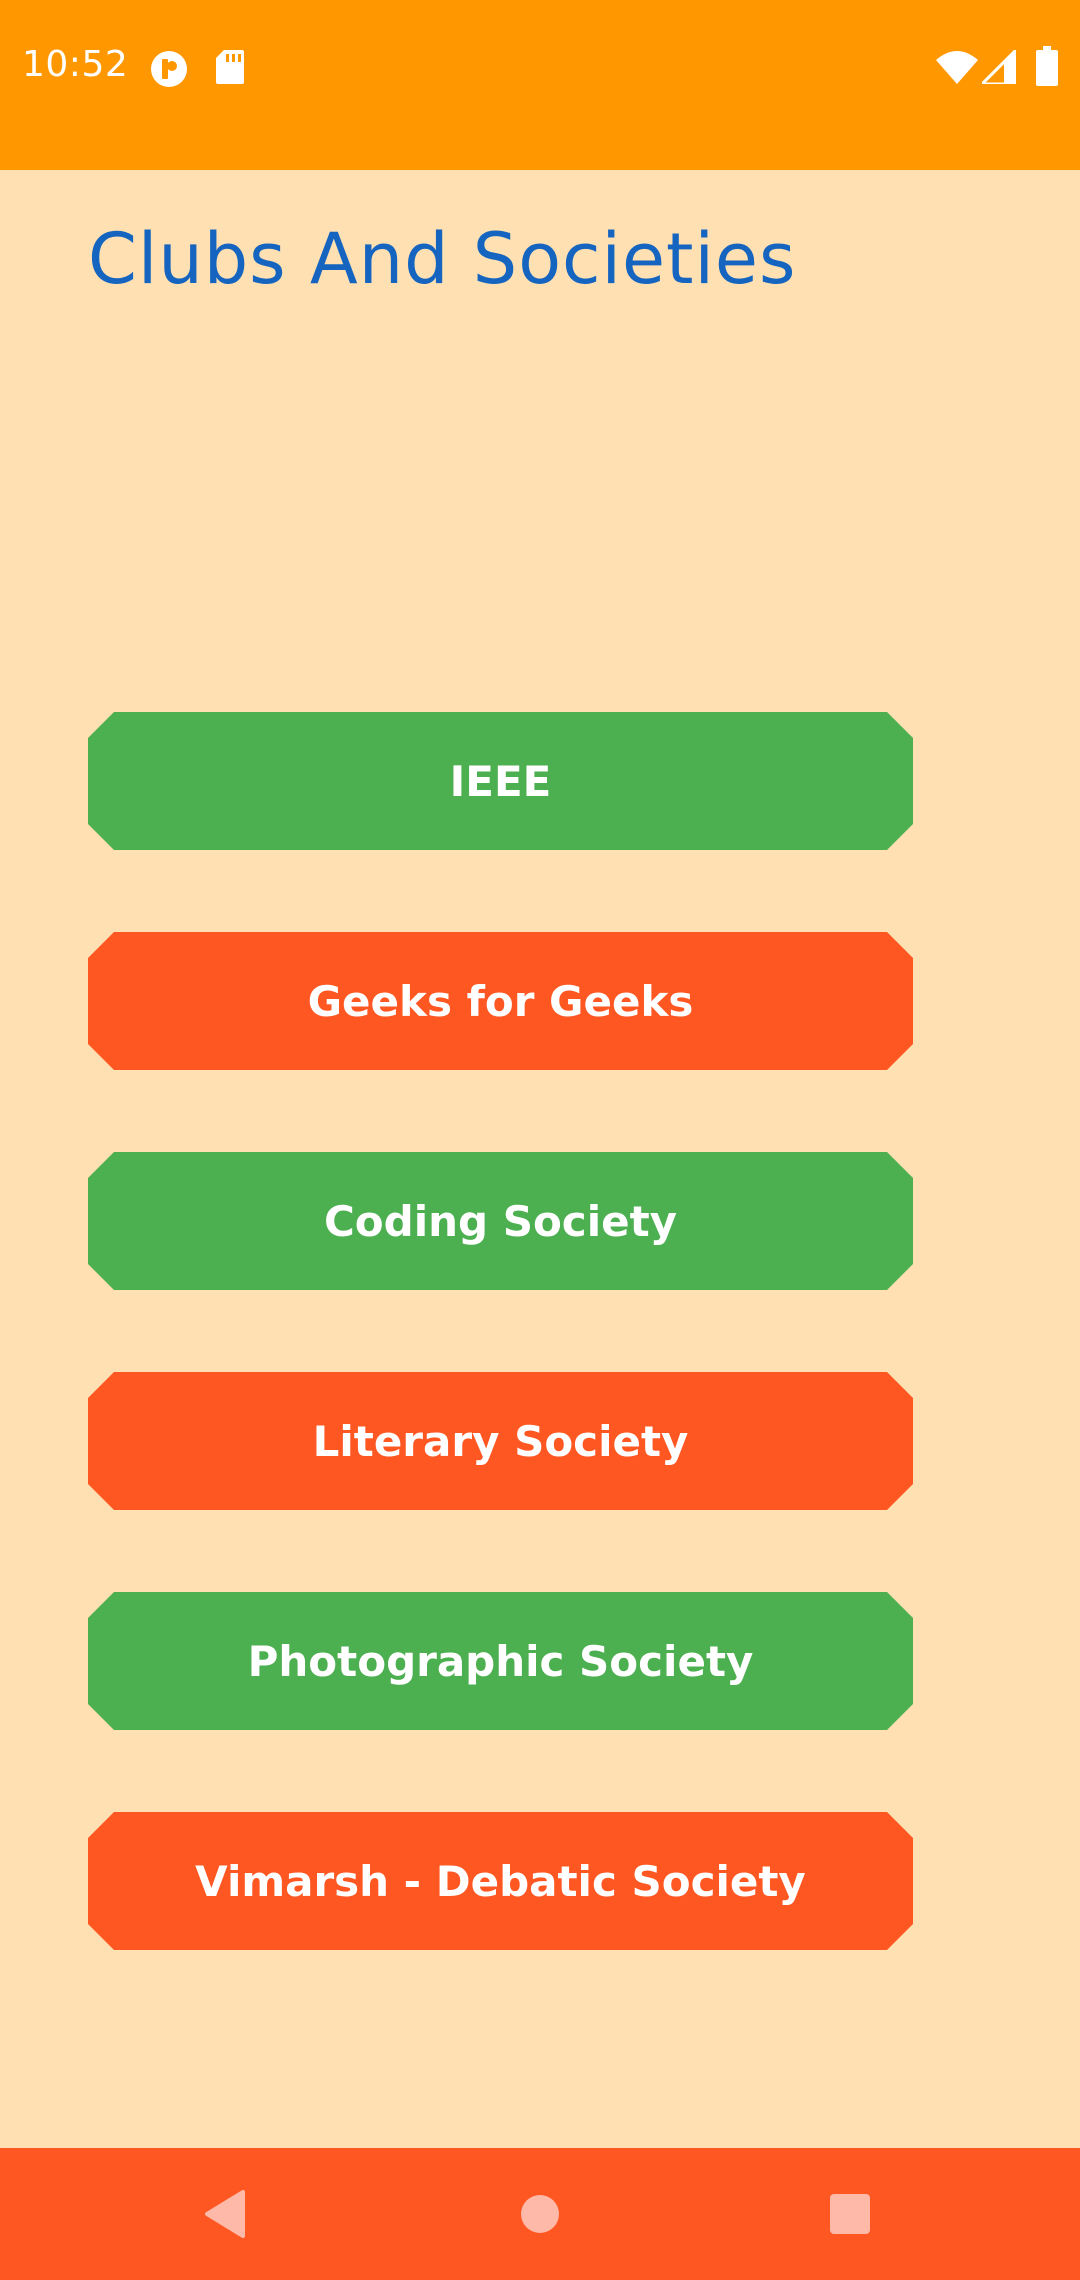 This screenshot has height=2280, width=1080. What do you see at coordinates (500, 1001) in the screenshot?
I see `club-button-geeks-for-geeks: Geeks for Geeks` at bounding box center [500, 1001].